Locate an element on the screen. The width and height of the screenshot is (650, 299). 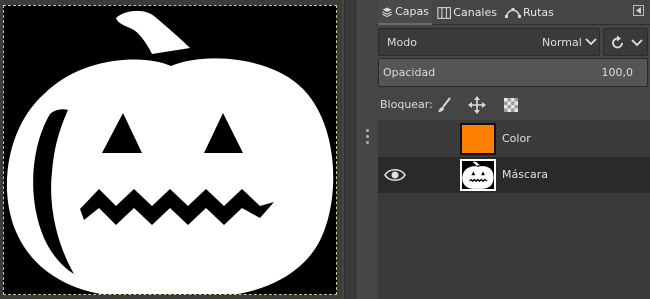
lock-alpha-checker-icon is located at coordinates (511, 105).